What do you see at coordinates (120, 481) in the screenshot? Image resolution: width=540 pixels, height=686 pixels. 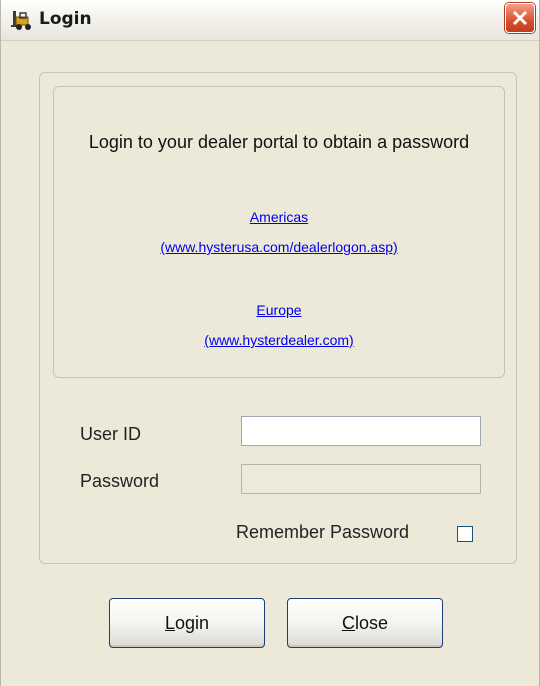 I see `password-label: Password` at bounding box center [120, 481].